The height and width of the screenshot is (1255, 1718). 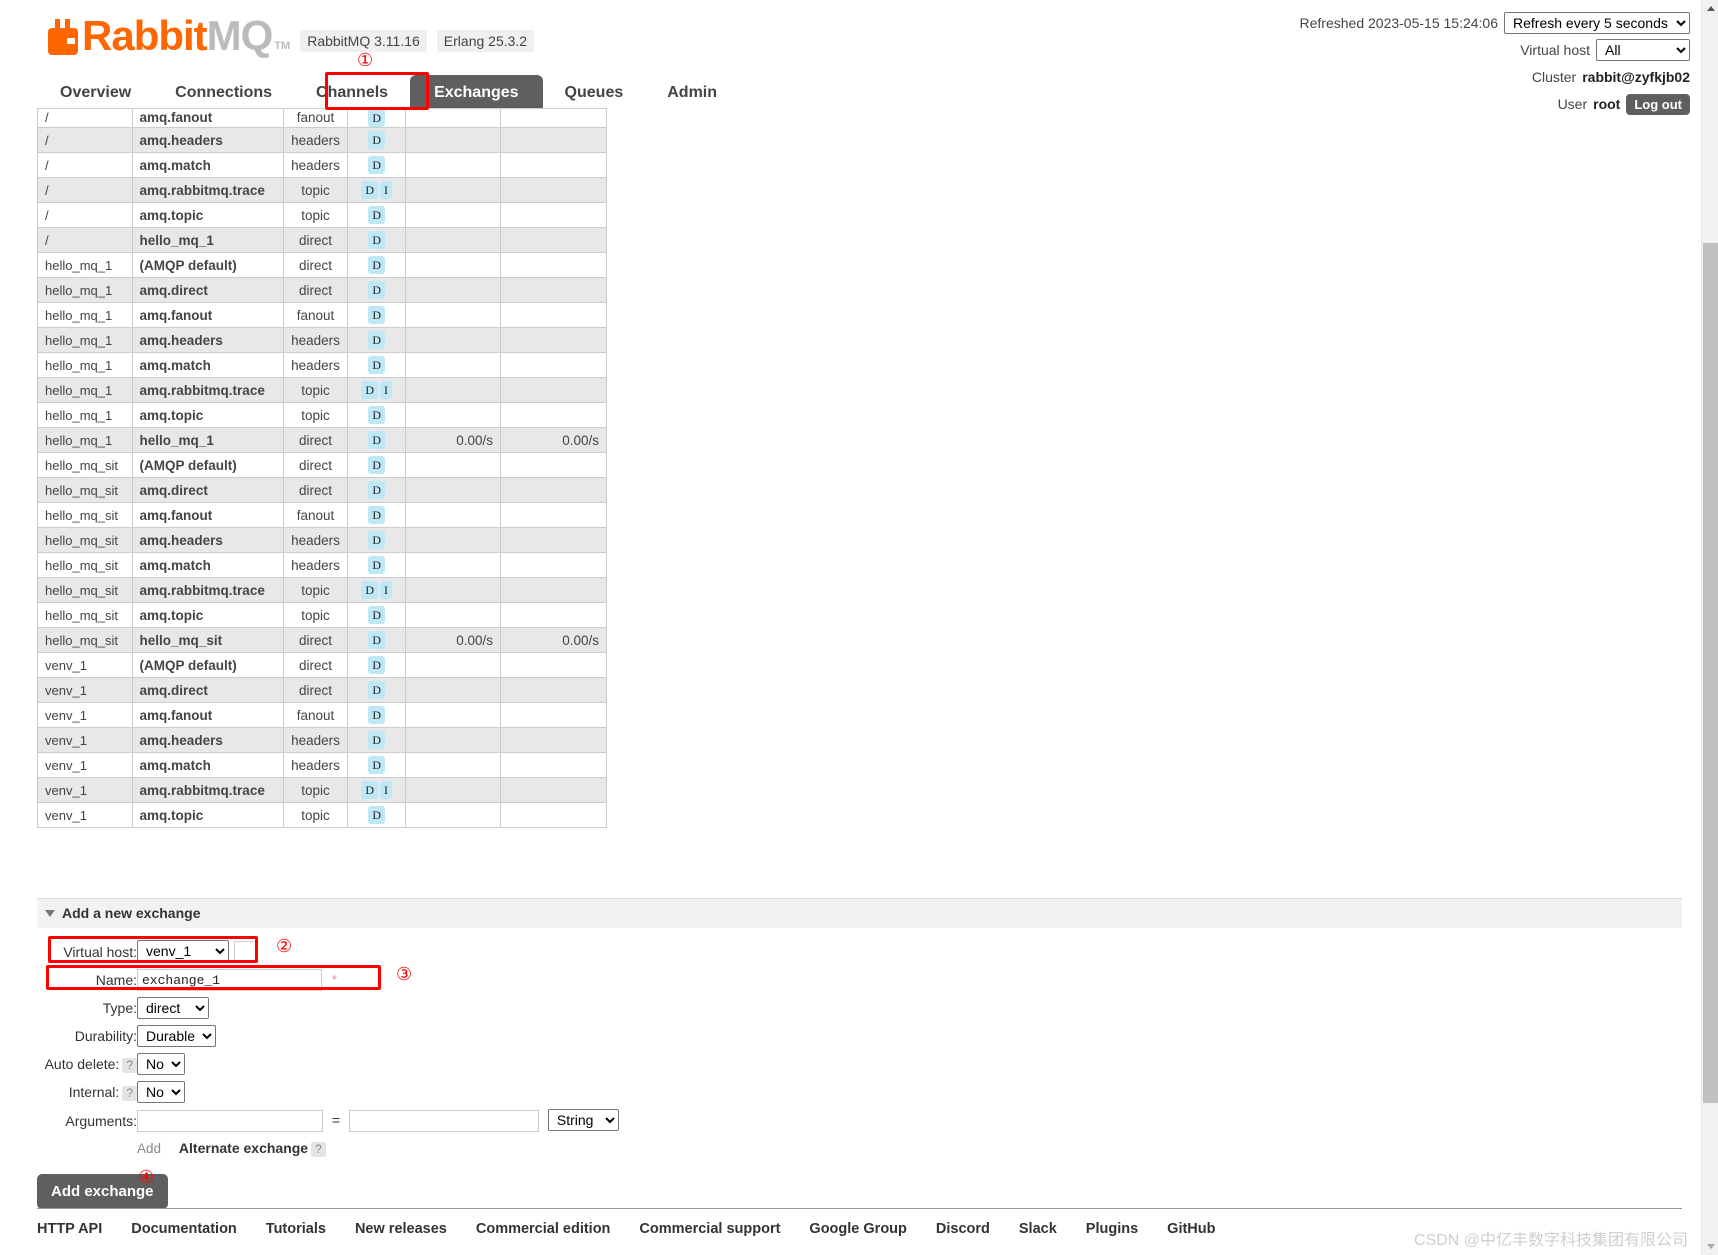 What do you see at coordinates (322, 265) in the screenshot?
I see `table-row: hello_mq_1 (AMQP default) direct D` at bounding box center [322, 265].